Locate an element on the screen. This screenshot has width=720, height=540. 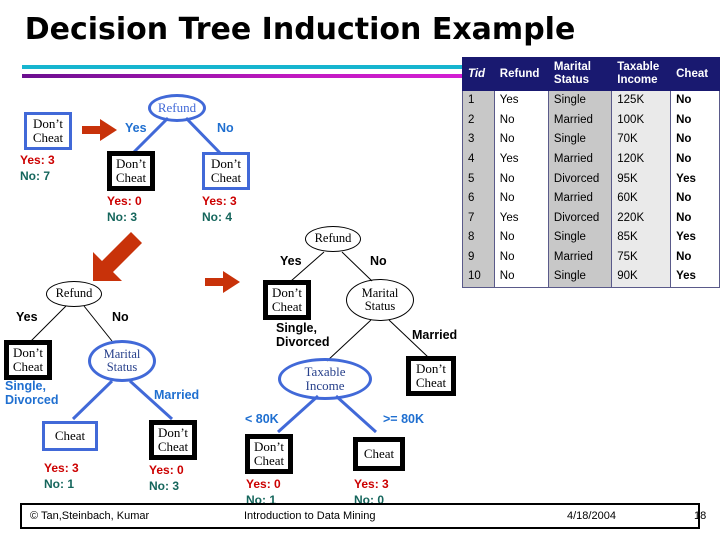
cell-income: 220K is located at coordinates (641, 218).